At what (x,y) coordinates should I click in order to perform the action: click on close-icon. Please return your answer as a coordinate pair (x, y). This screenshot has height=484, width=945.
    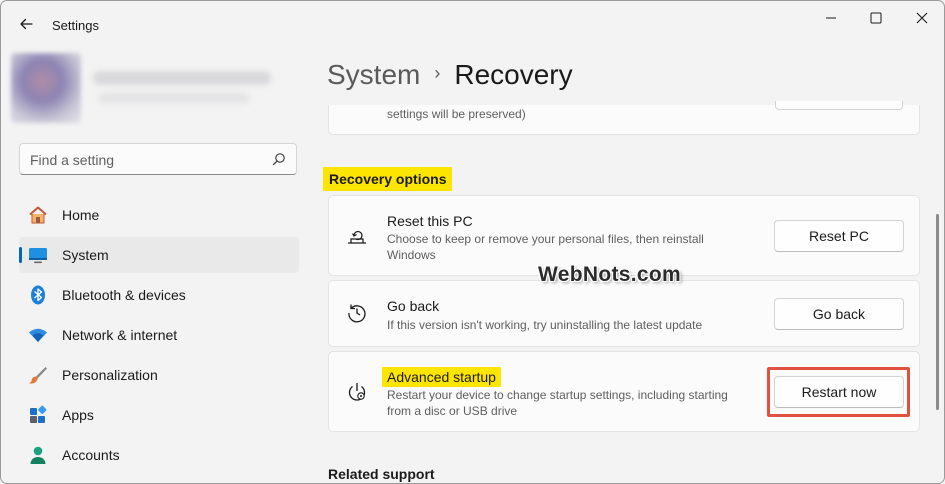
    Looking at the image, I should click on (922, 18).